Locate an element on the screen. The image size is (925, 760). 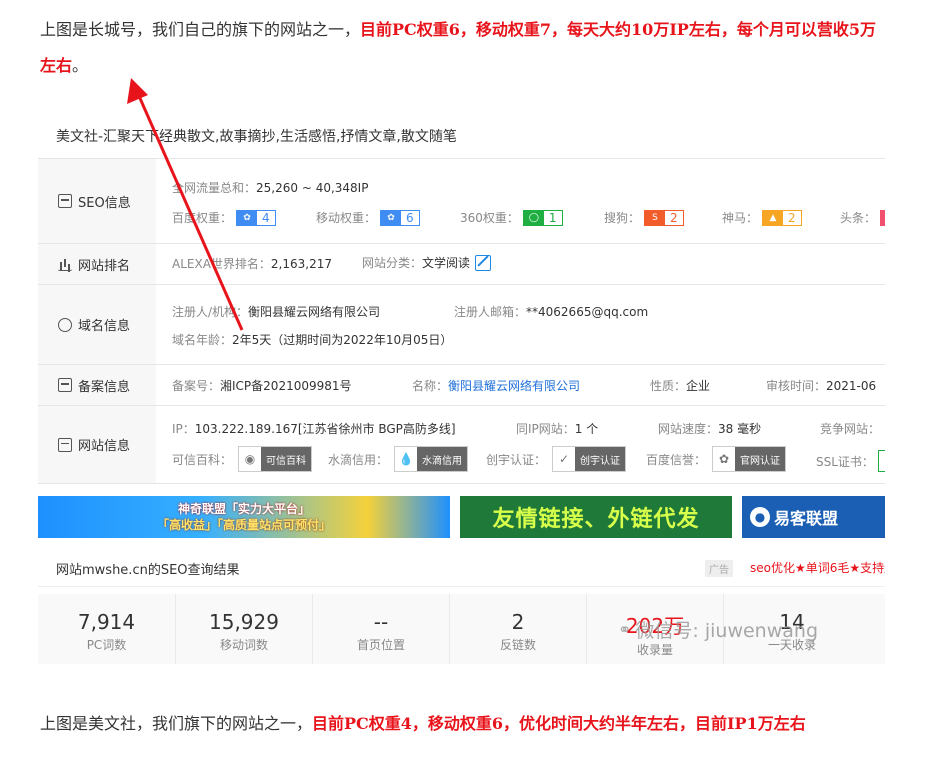
banner-shenqi-line2: 「高收益」「高质量站点可预付」 is located at coordinates (243, 525).